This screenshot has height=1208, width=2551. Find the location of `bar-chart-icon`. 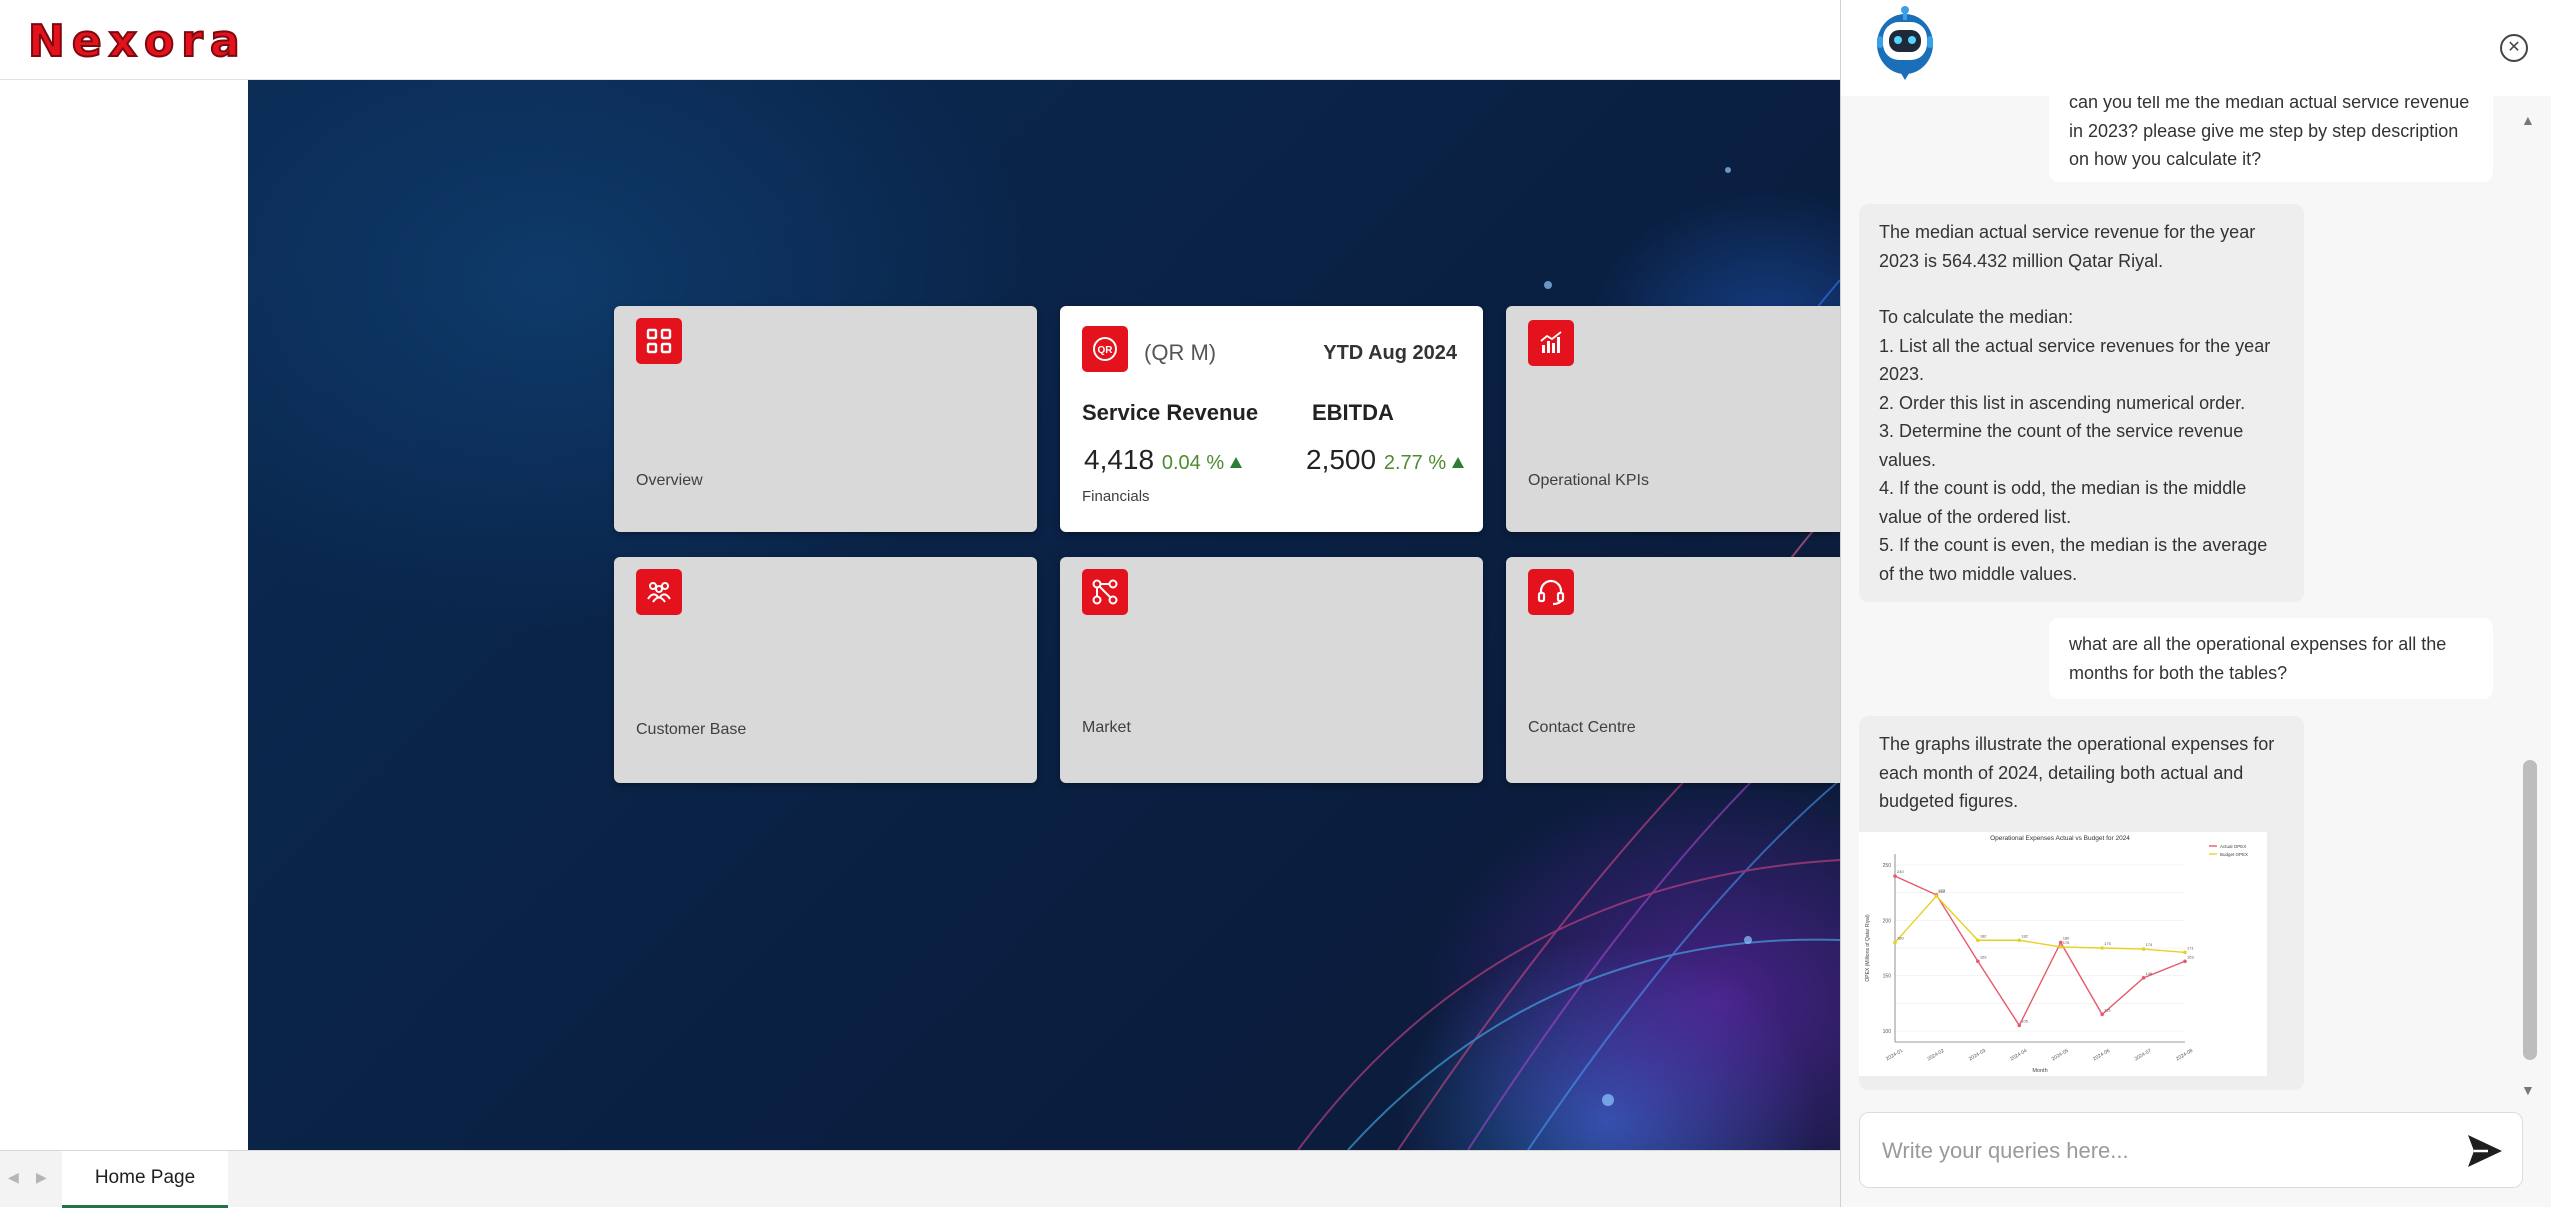

bar-chart-icon is located at coordinates (1551, 343).